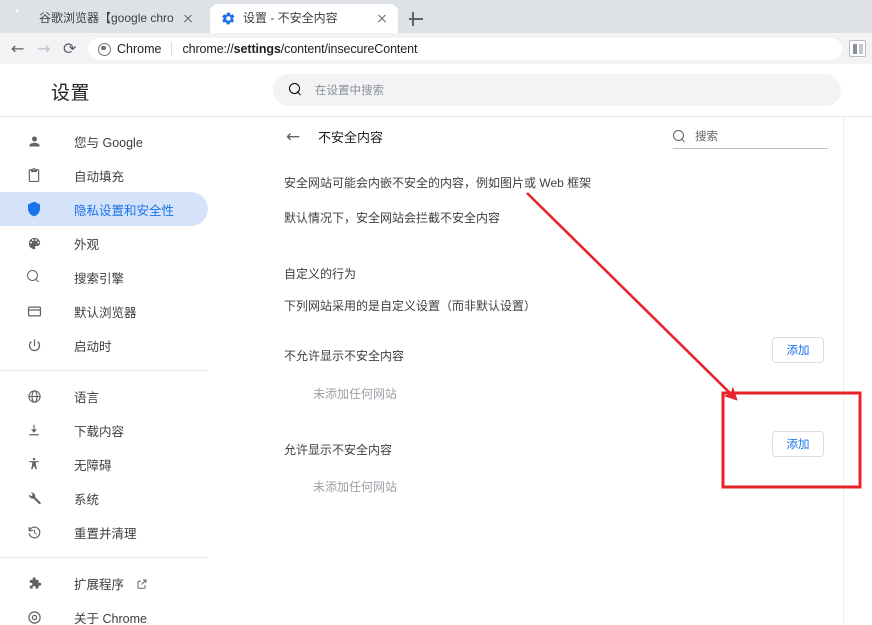  I want to click on url-prefix: chrome://, so click(208, 49).